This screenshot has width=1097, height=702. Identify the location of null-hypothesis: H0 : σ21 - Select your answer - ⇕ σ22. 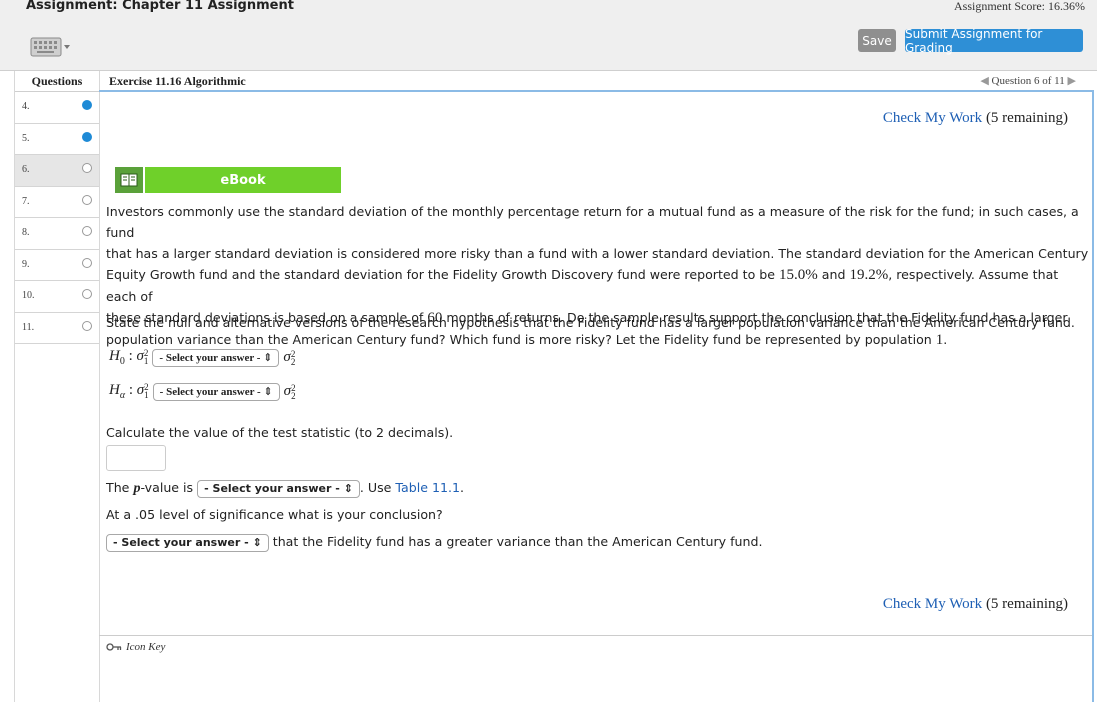
(202, 357).